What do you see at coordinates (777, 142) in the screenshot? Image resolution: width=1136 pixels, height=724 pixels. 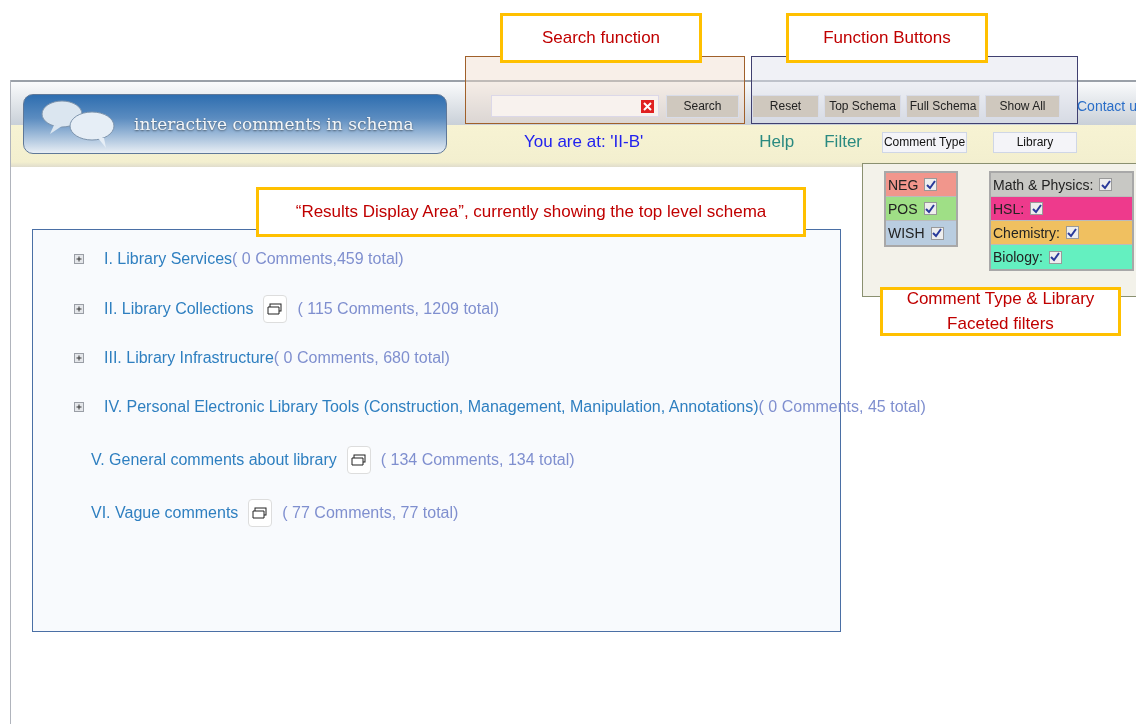 I see `nav-link: Help` at bounding box center [777, 142].